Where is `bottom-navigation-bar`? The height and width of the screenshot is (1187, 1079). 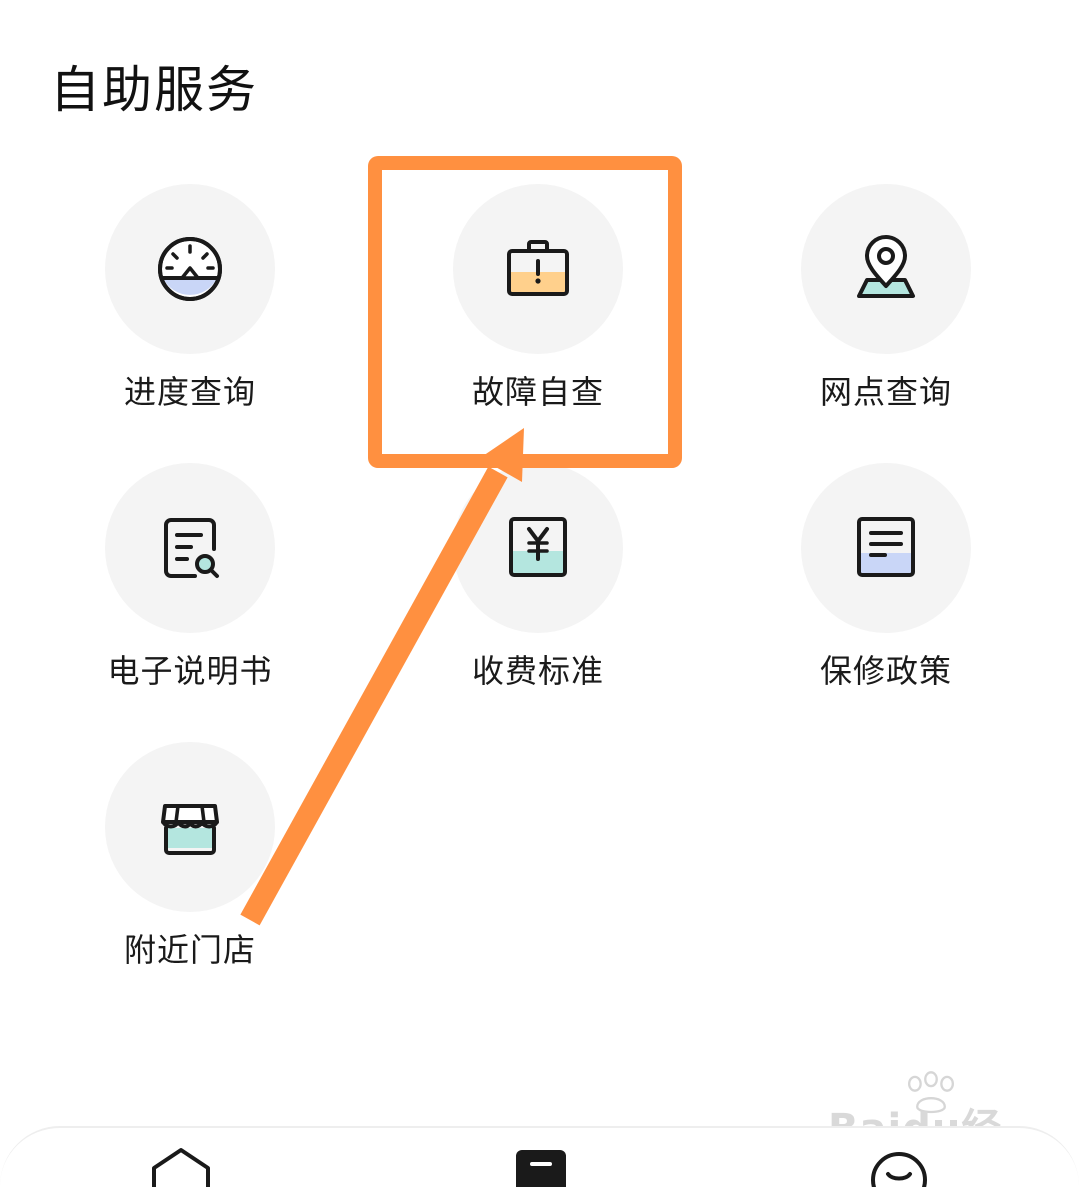
bottom-navigation-bar is located at coordinates (539, 1156).